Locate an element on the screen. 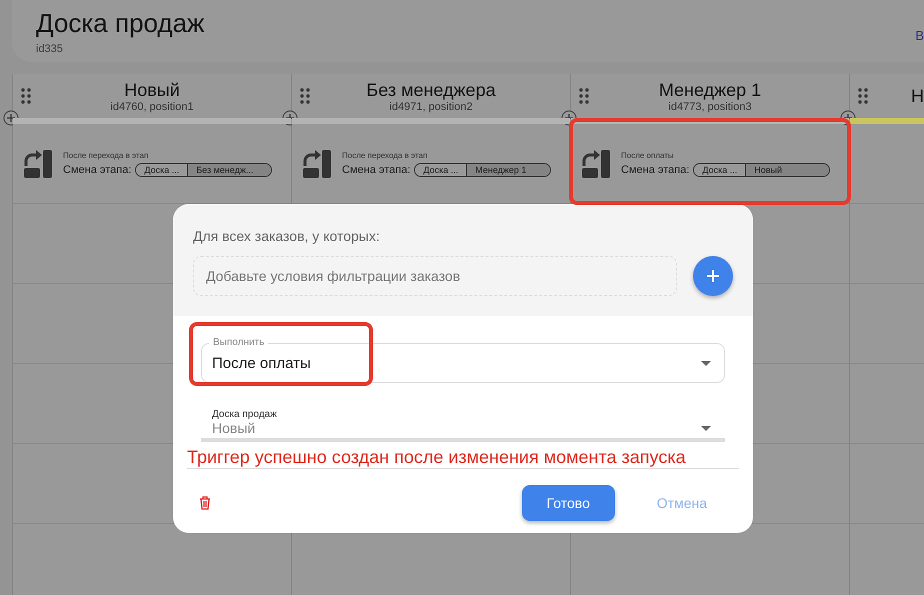 The image size is (924, 595). add-condition-button is located at coordinates (713, 276).